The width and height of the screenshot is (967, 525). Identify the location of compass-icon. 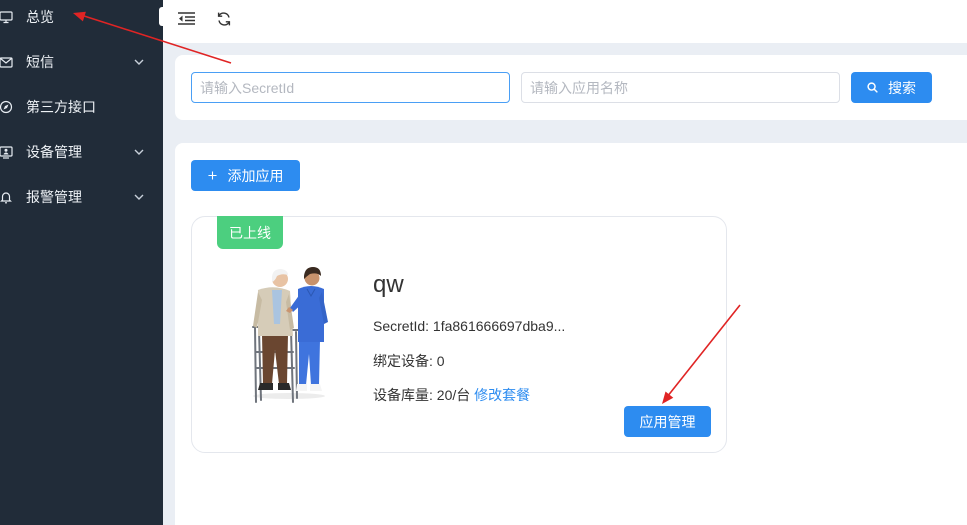
(6, 107).